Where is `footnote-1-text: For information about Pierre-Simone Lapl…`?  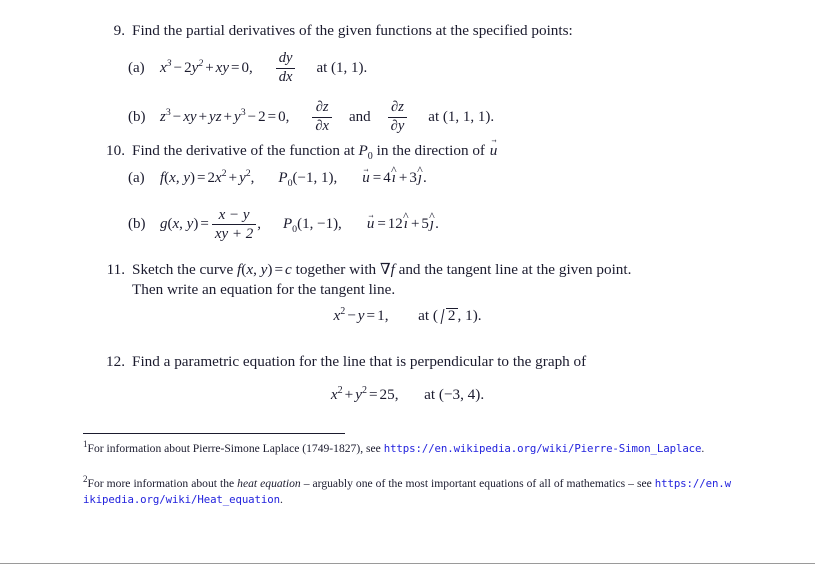 footnote-1-text: For information about Pierre-Simone Lapl… is located at coordinates (235, 448).